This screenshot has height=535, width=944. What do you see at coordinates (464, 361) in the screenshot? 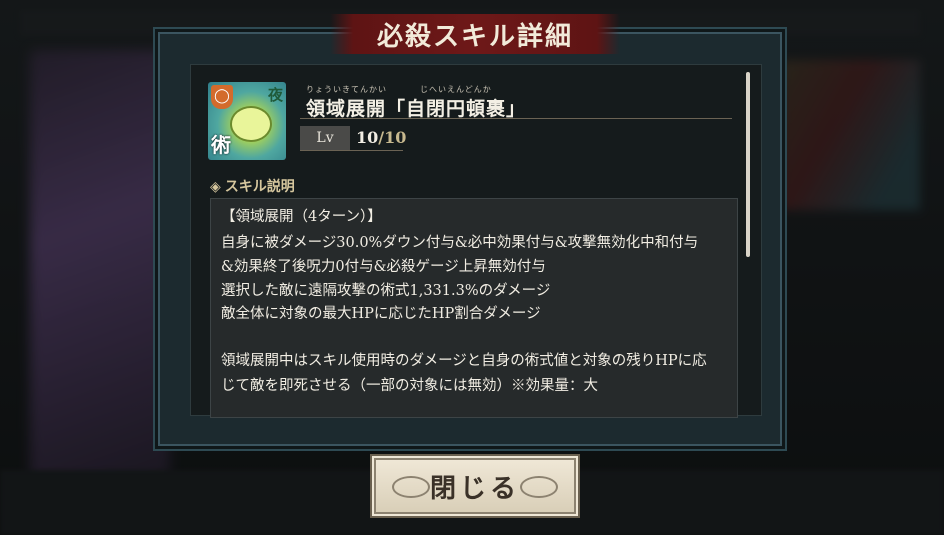
I see `description-line: 領域展開中はスキル使用時のダメージと自身の術式値と対象の残りHPに応` at bounding box center [464, 361].